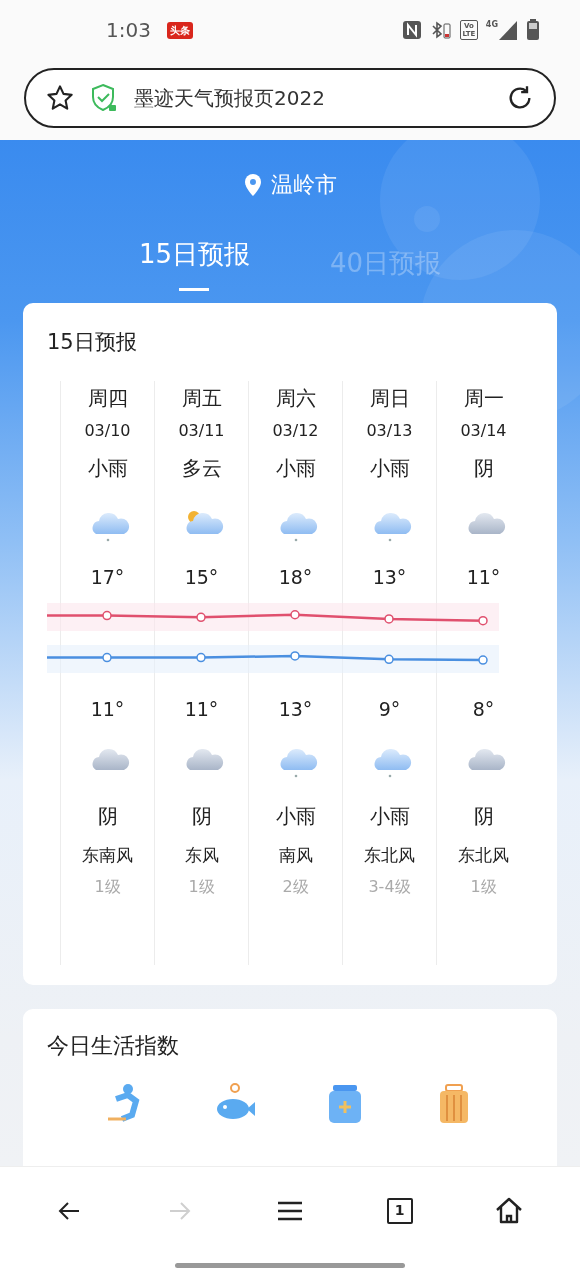 The image size is (580, 1276). What do you see at coordinates (389, 430) in the screenshot?
I see `date-label: 03/13` at bounding box center [389, 430].